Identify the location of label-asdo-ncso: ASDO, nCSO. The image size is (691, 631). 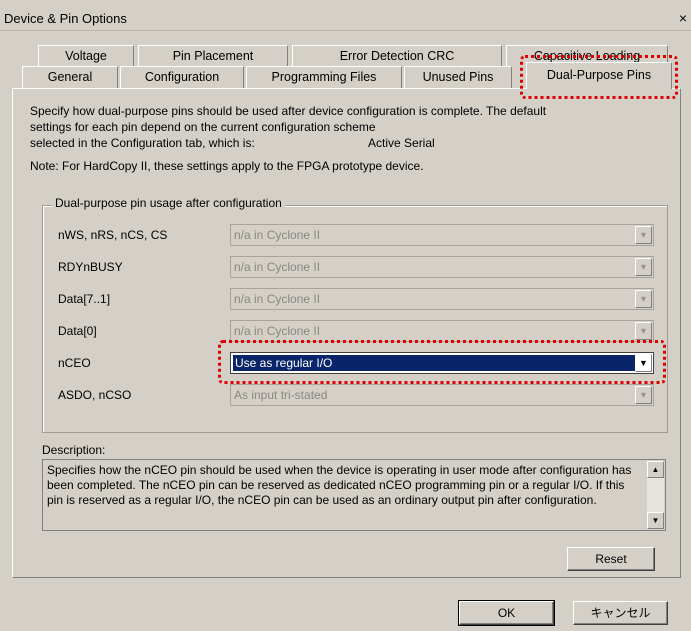
(95, 395).